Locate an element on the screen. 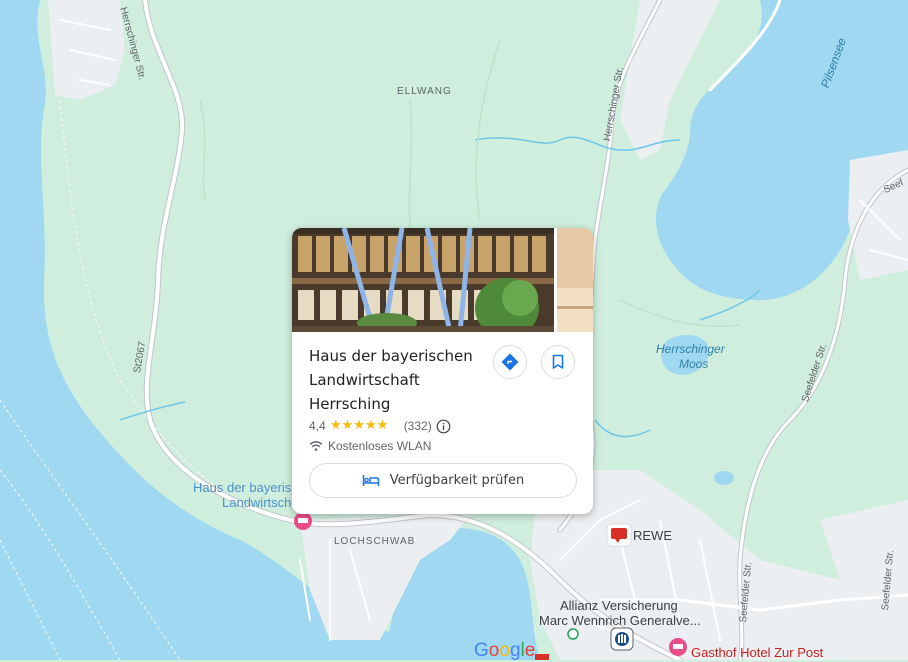 Image resolution: width=908 pixels, height=662 pixels. water-label-moos-1: Herrschinger is located at coordinates (690, 349).